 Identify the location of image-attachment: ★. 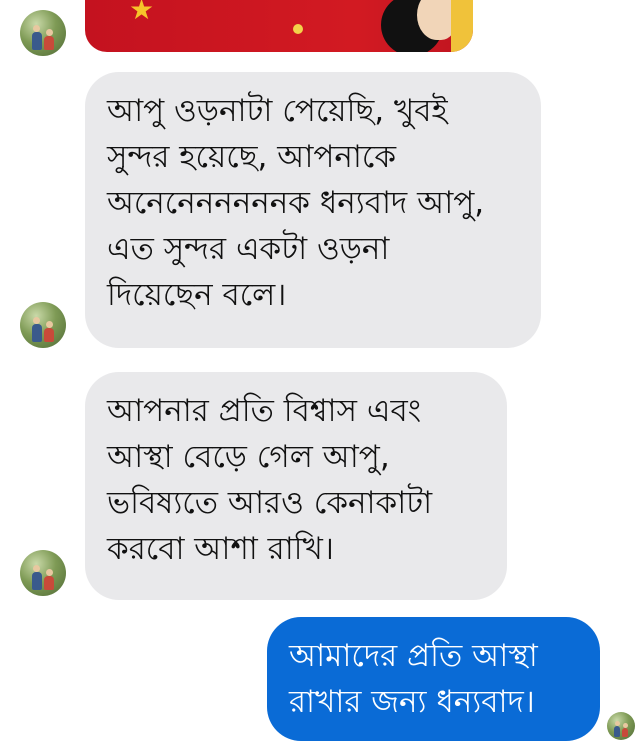
(279, 26).